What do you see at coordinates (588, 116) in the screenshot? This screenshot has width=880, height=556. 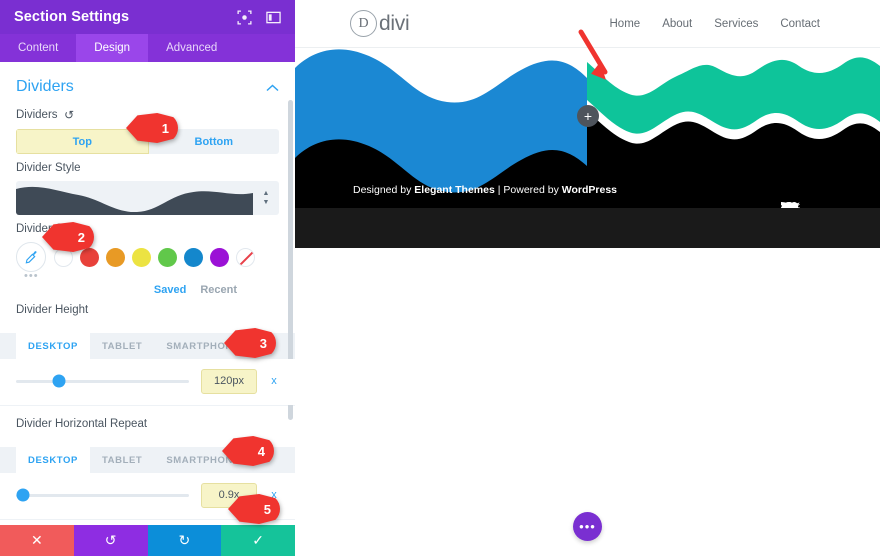 I see `add-section-button: +` at bounding box center [588, 116].